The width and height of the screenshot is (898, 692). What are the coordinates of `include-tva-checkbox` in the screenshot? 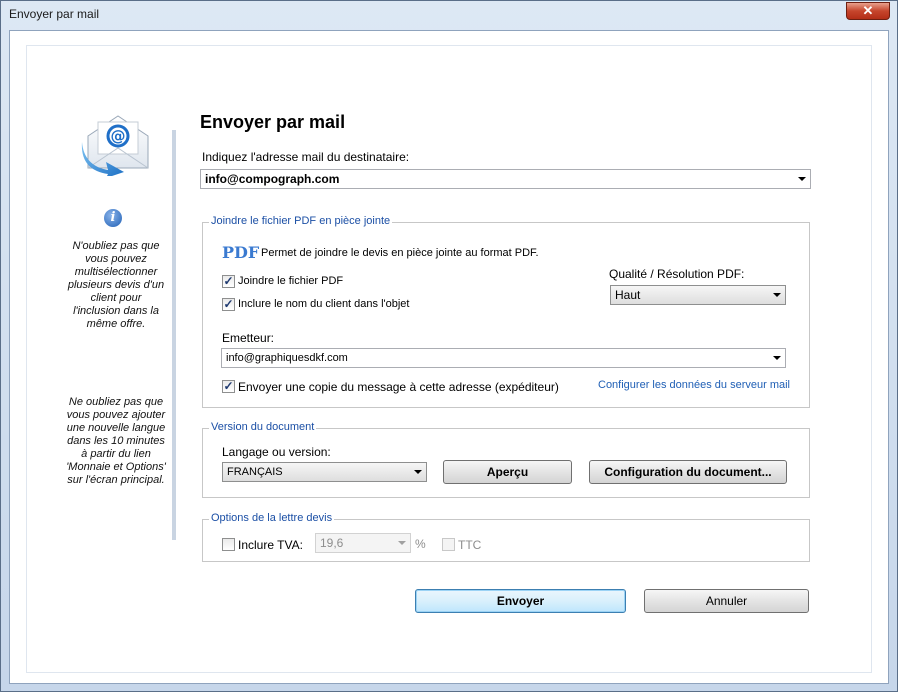 It's located at (228, 544).